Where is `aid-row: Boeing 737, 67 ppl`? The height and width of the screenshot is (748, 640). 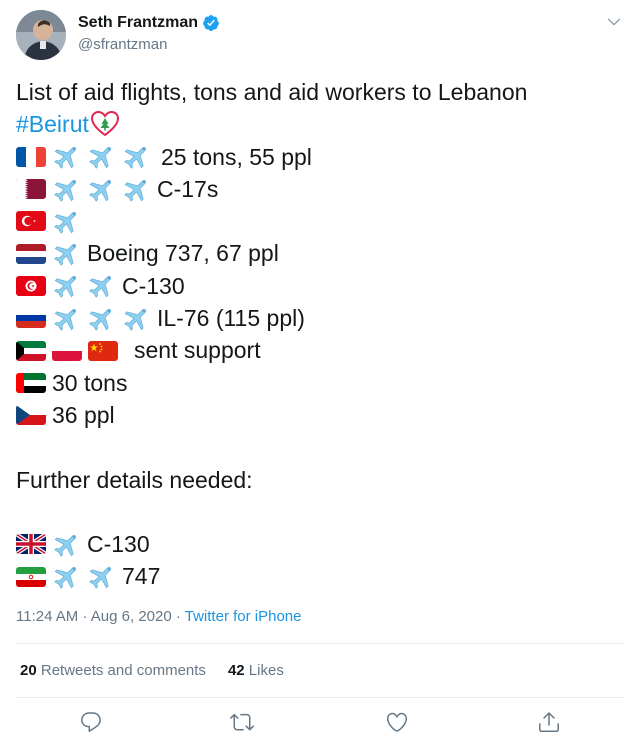
aid-row: Boeing 737, 67 ppl is located at coordinates (320, 253).